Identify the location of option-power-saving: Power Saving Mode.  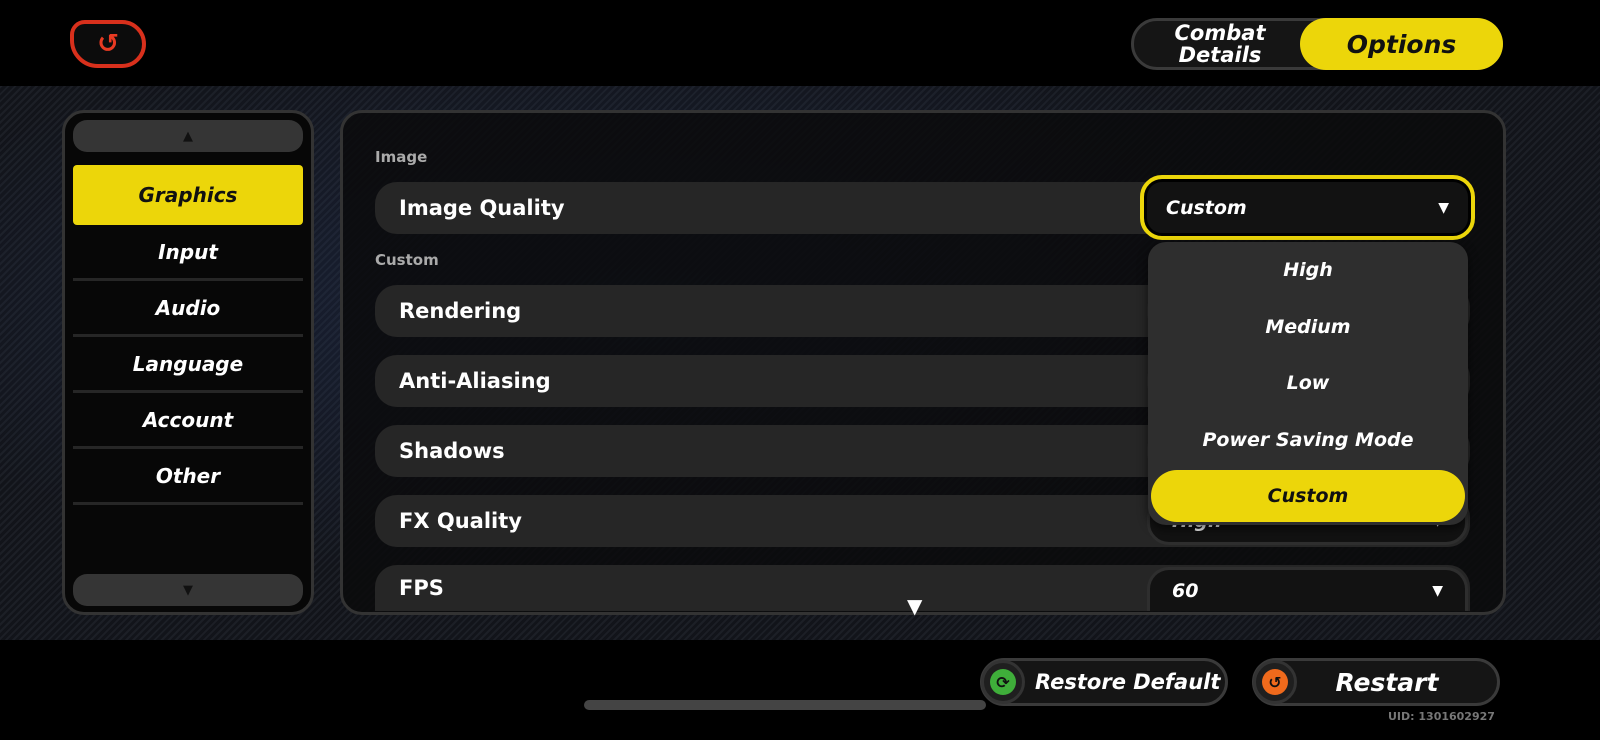
(1308, 440).